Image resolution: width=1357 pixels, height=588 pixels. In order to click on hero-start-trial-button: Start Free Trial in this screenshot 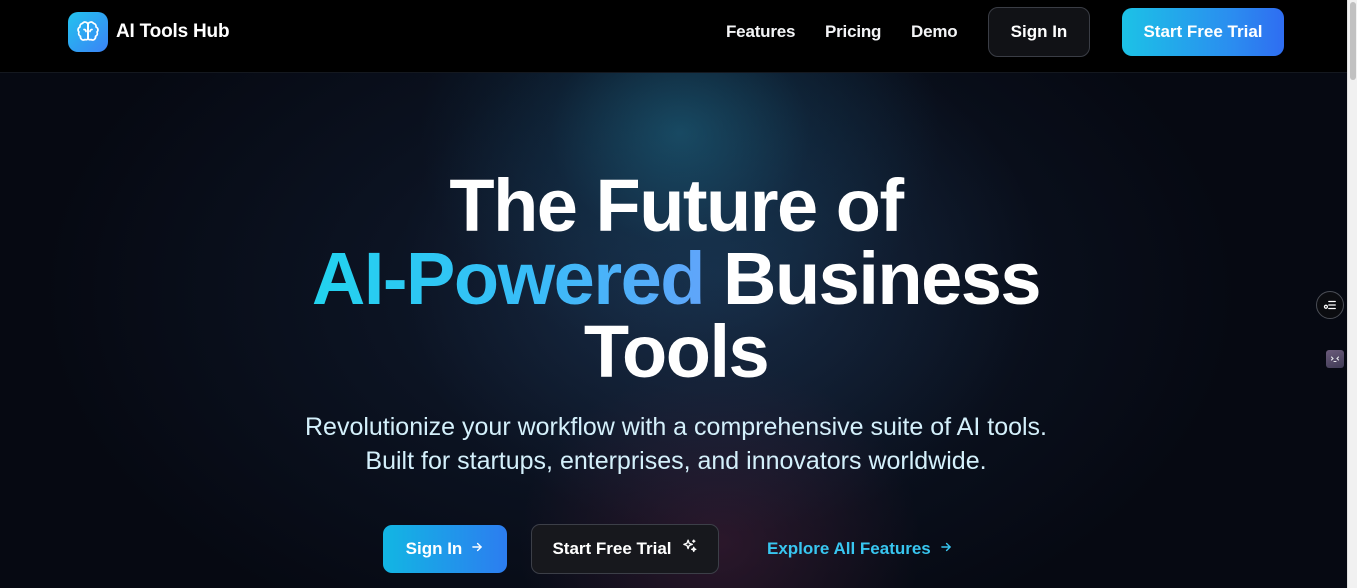, I will do `click(625, 549)`.